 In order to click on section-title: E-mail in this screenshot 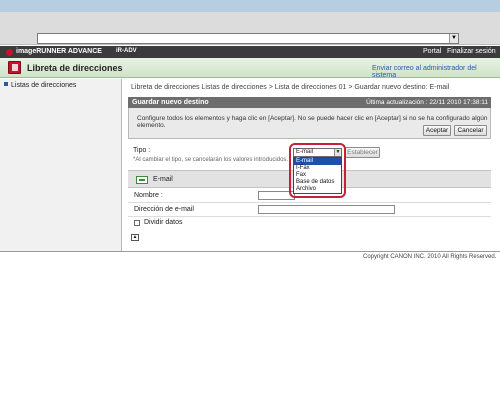, I will do `click(163, 179)`.